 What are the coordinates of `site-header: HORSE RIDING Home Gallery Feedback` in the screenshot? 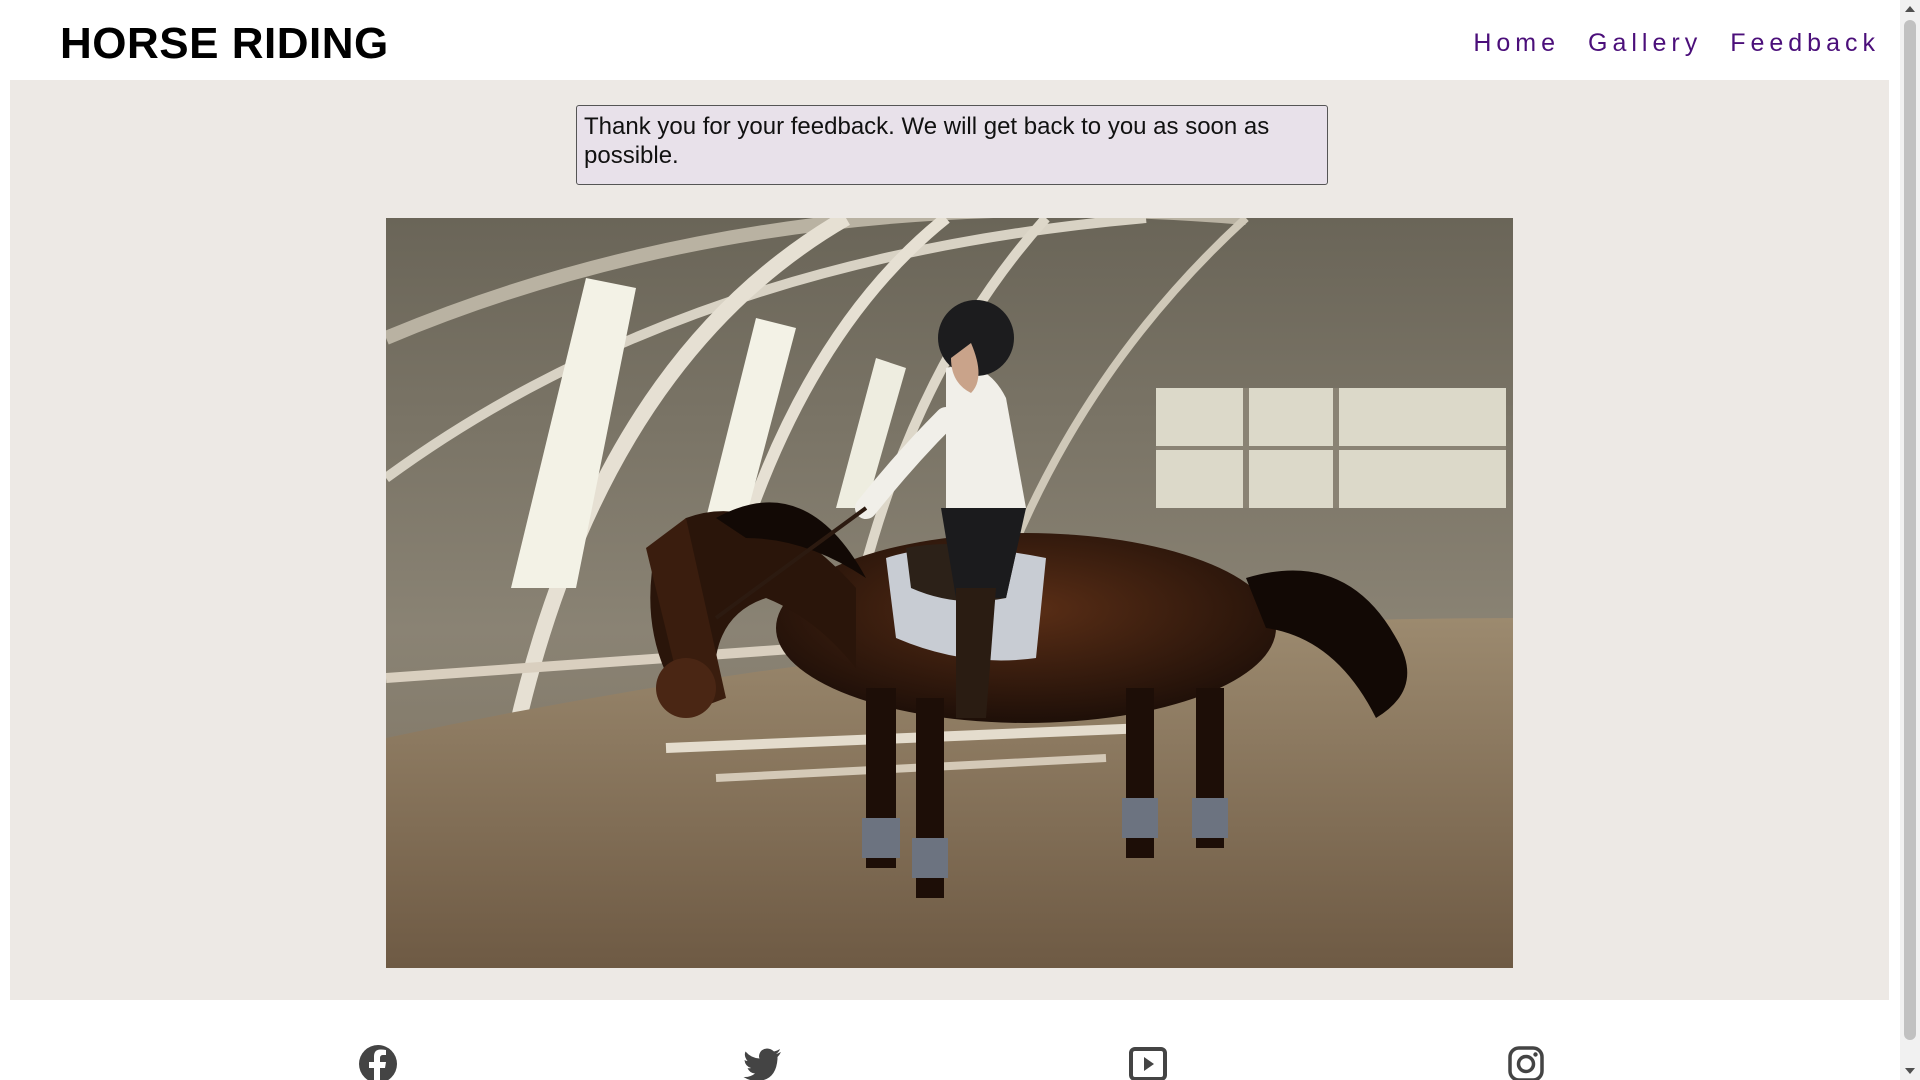 It's located at (950, 40).